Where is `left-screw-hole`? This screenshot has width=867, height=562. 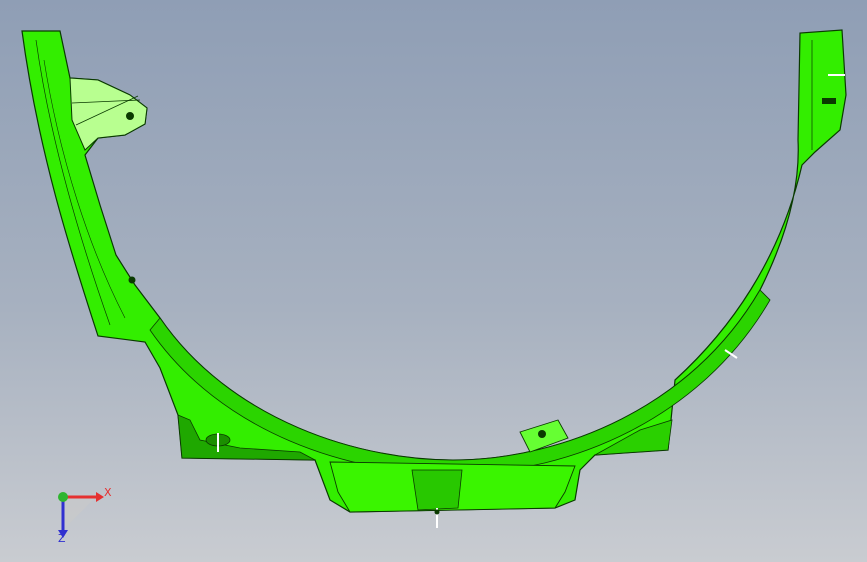 left-screw-hole is located at coordinates (132, 280).